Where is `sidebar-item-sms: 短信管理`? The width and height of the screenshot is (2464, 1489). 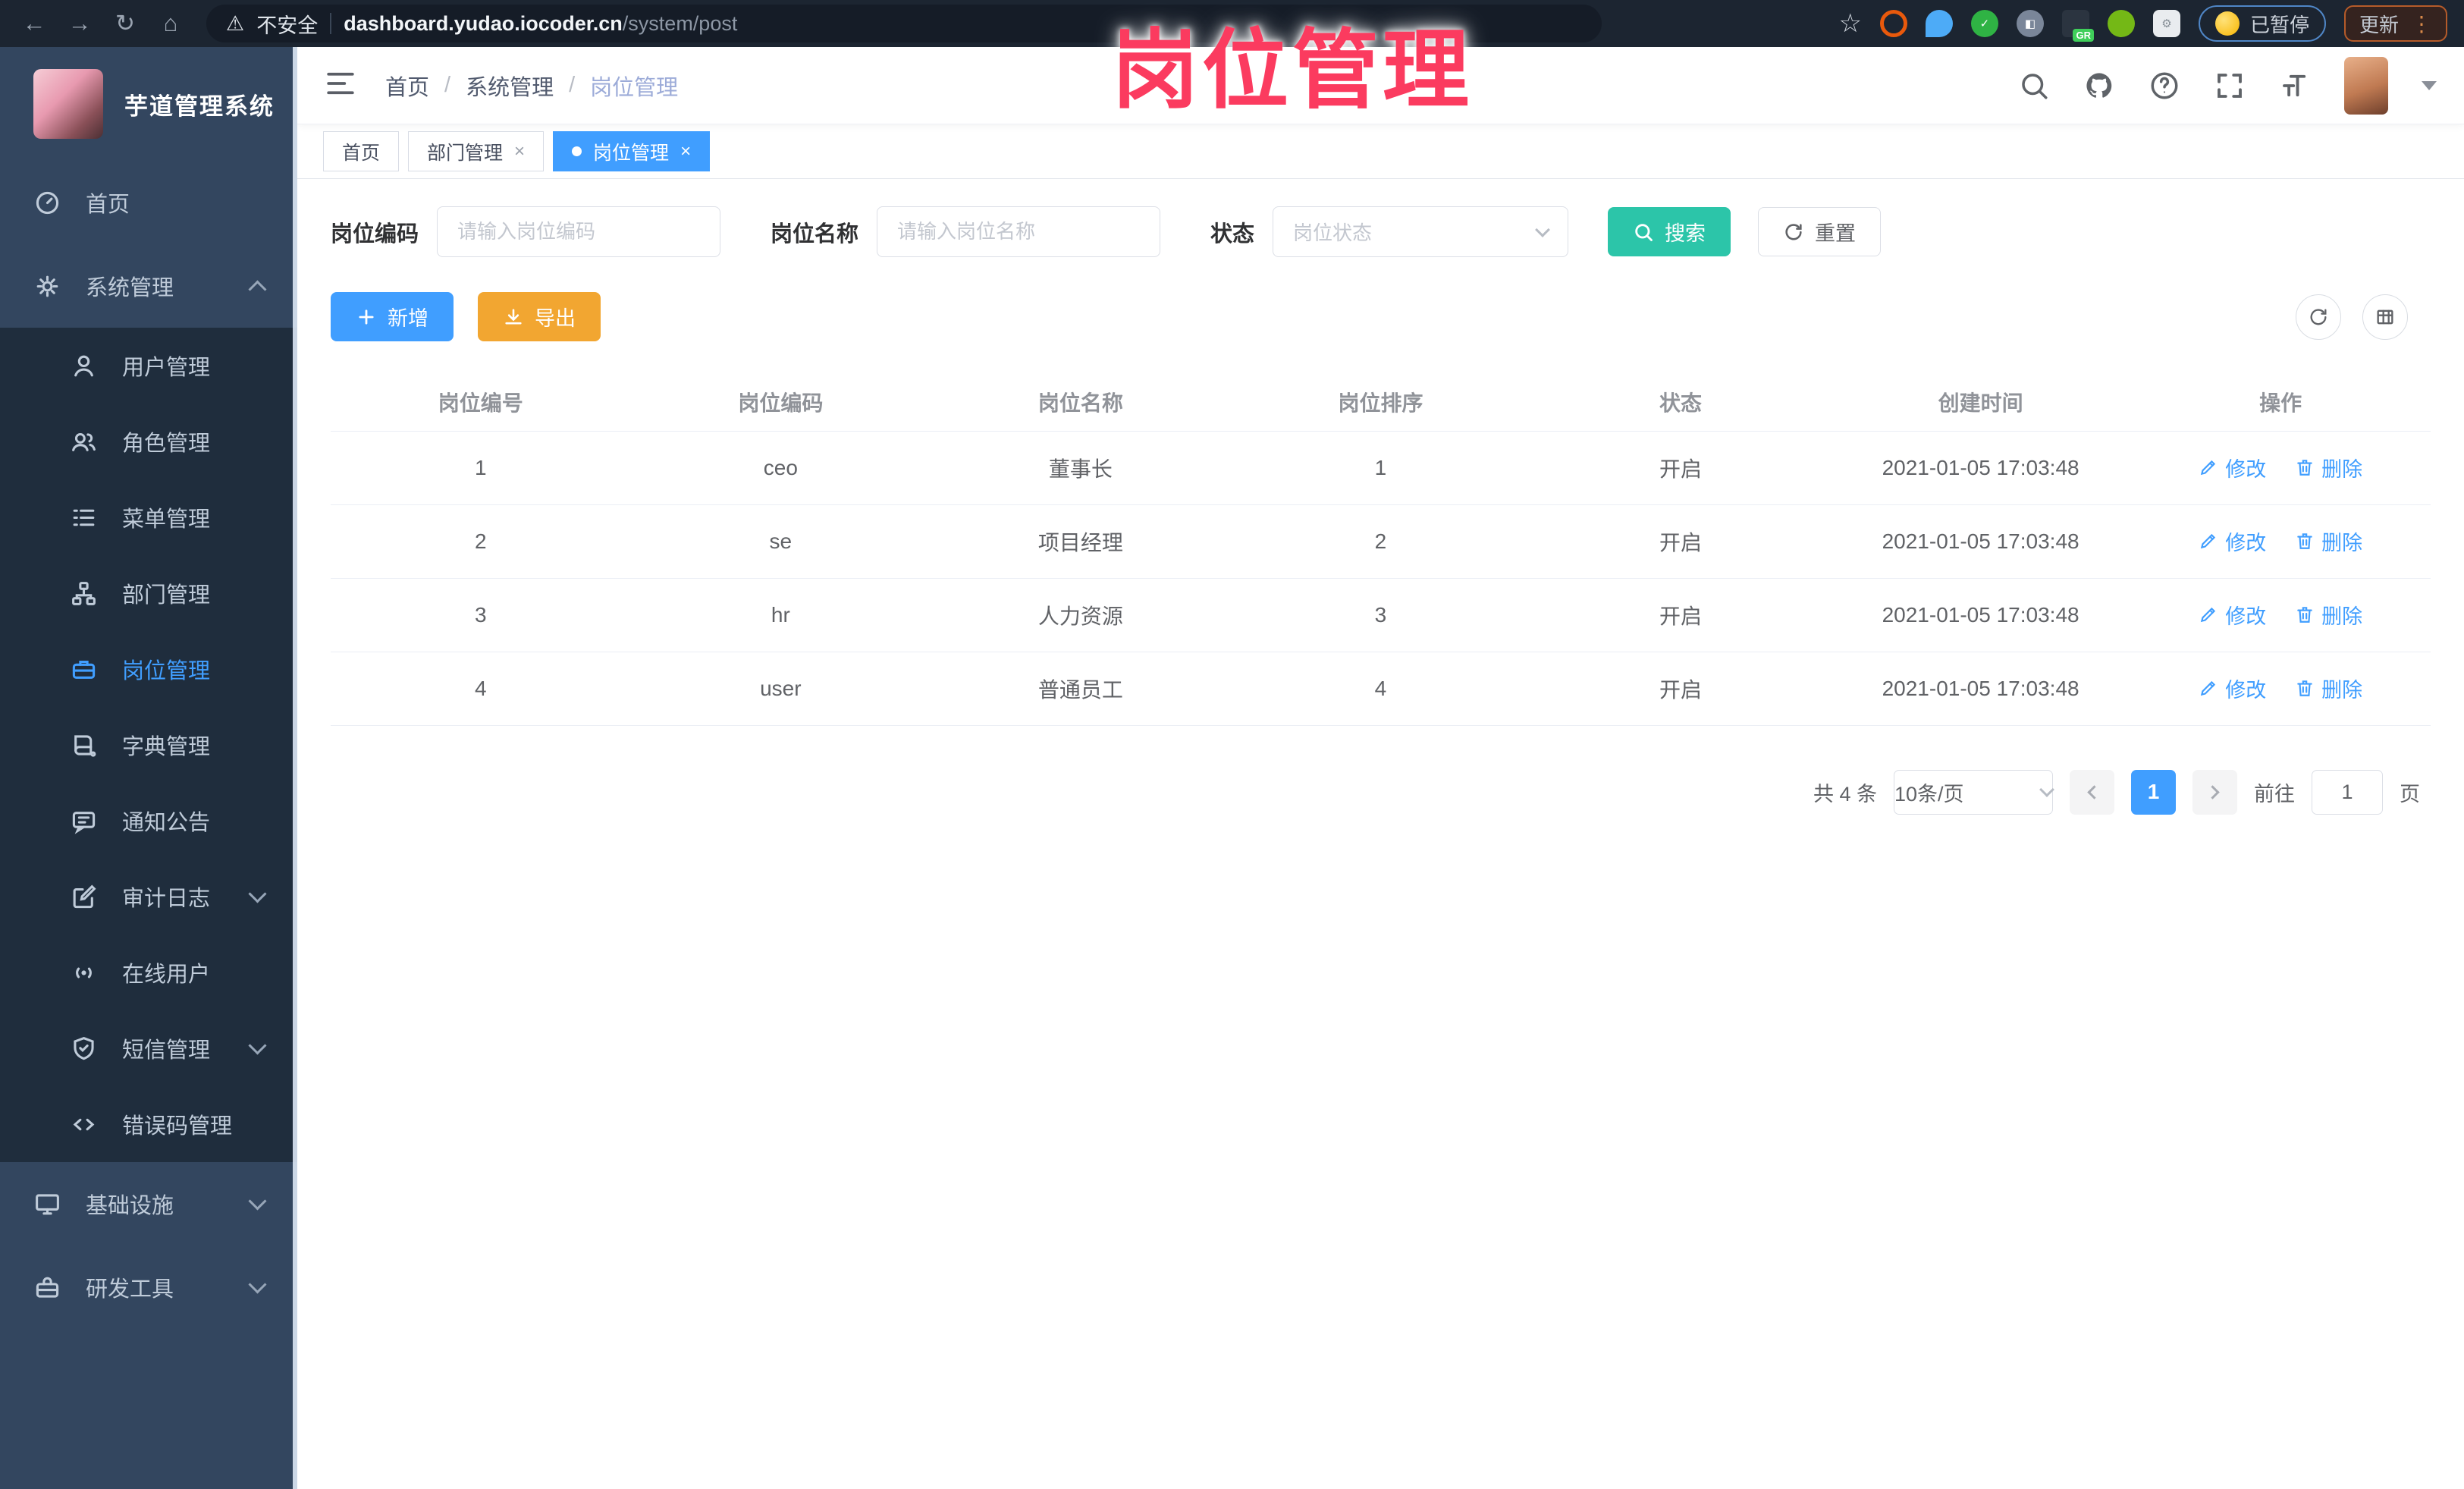
sidebar-item-sms: 短信管理 is located at coordinates (148, 1048).